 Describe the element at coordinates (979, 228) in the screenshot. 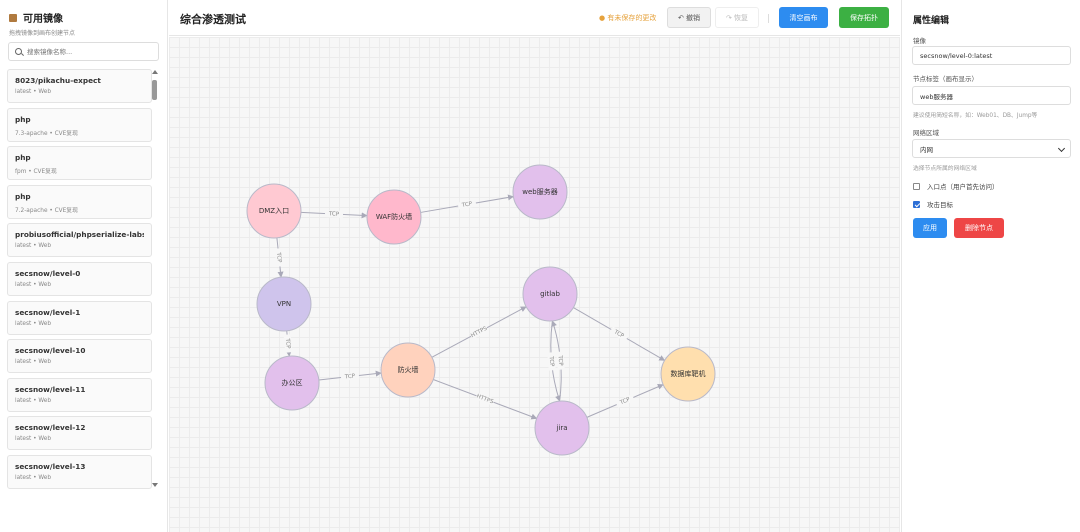

I see `delete-node-button: 删除节点` at that location.